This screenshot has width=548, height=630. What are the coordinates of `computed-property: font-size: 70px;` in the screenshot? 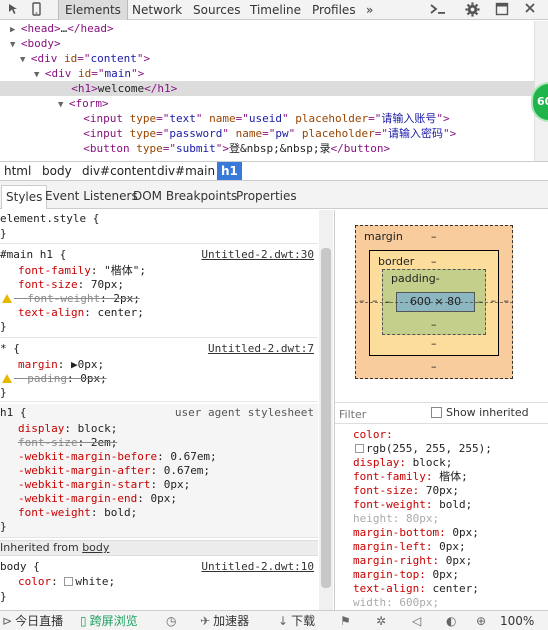 It's located at (406, 491).